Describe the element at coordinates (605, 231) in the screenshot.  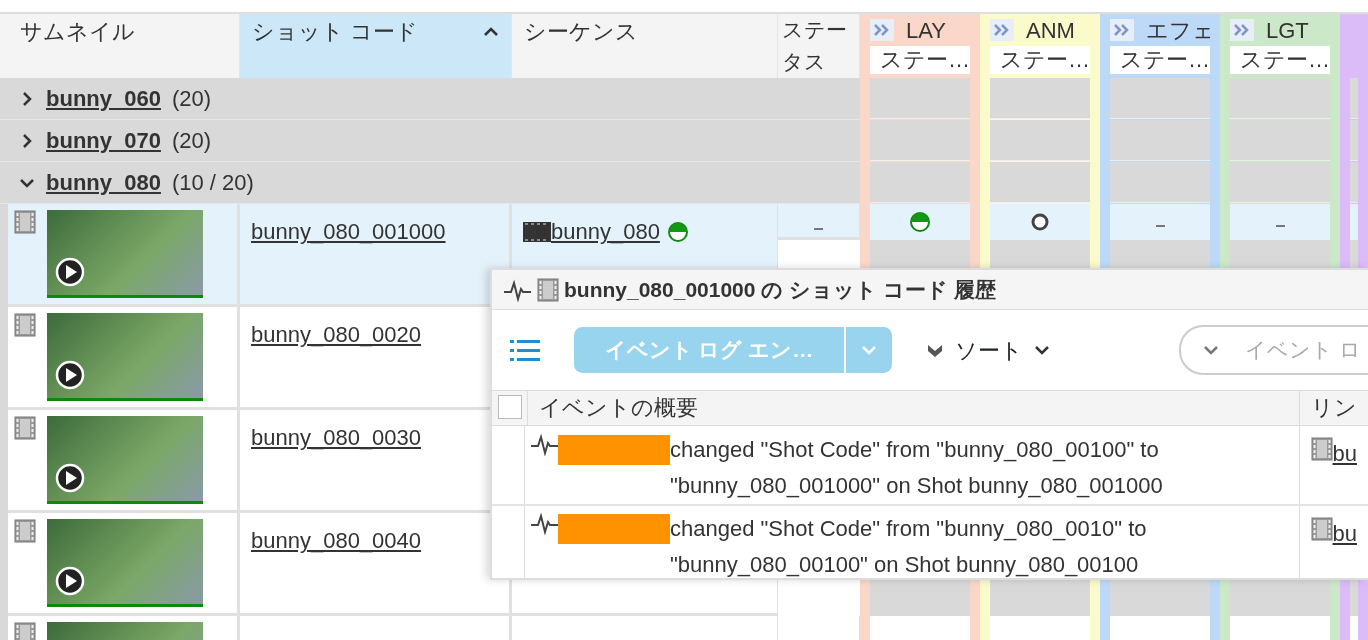
I see `sequence-link: bunny_080` at that location.